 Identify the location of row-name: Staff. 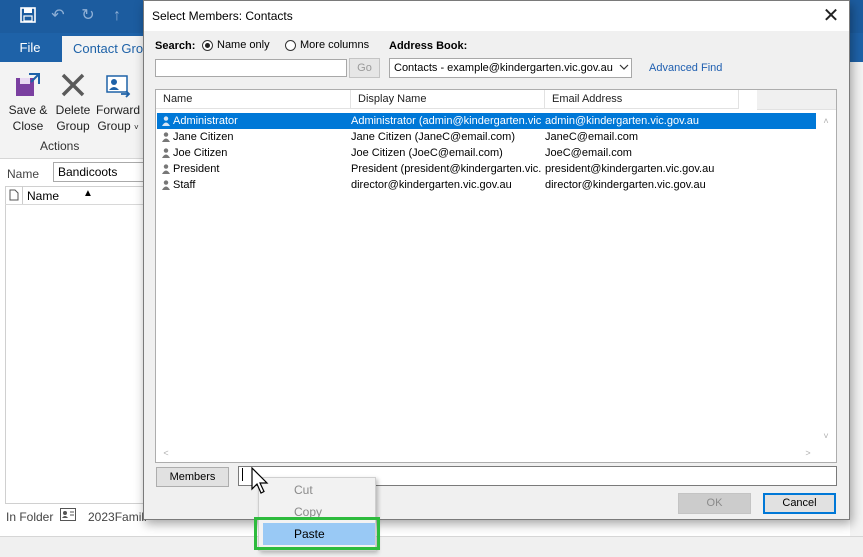
(184, 185).